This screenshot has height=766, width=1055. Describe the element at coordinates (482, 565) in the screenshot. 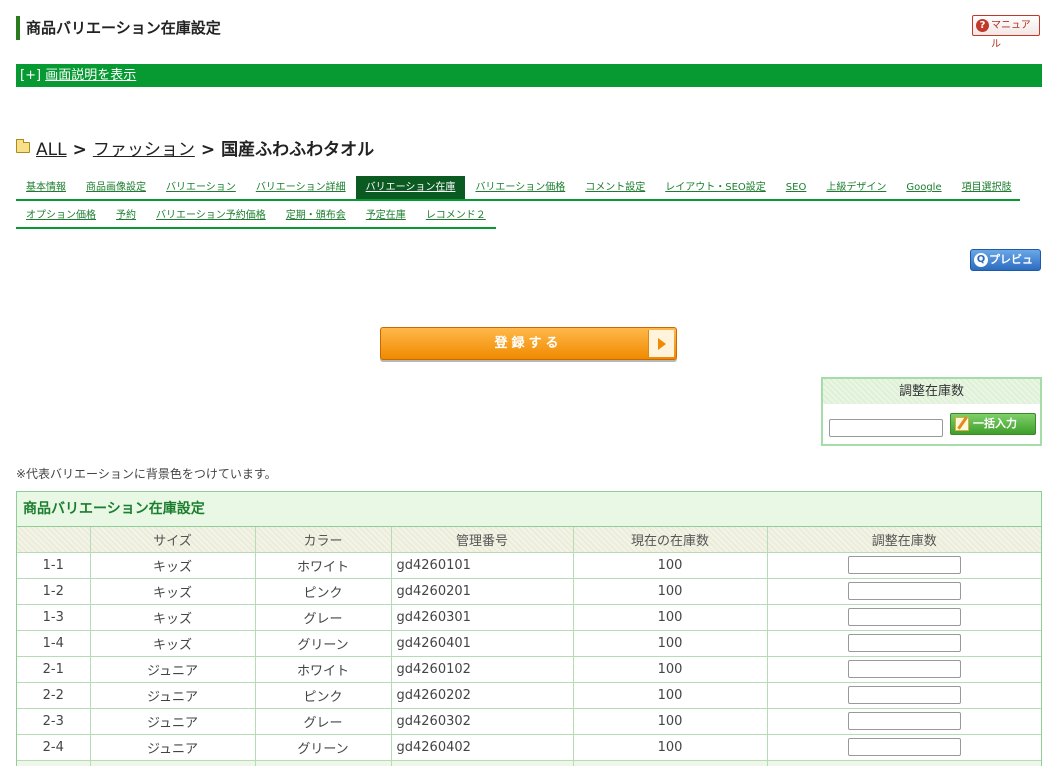

I see `cell-code: gd4260101` at that location.